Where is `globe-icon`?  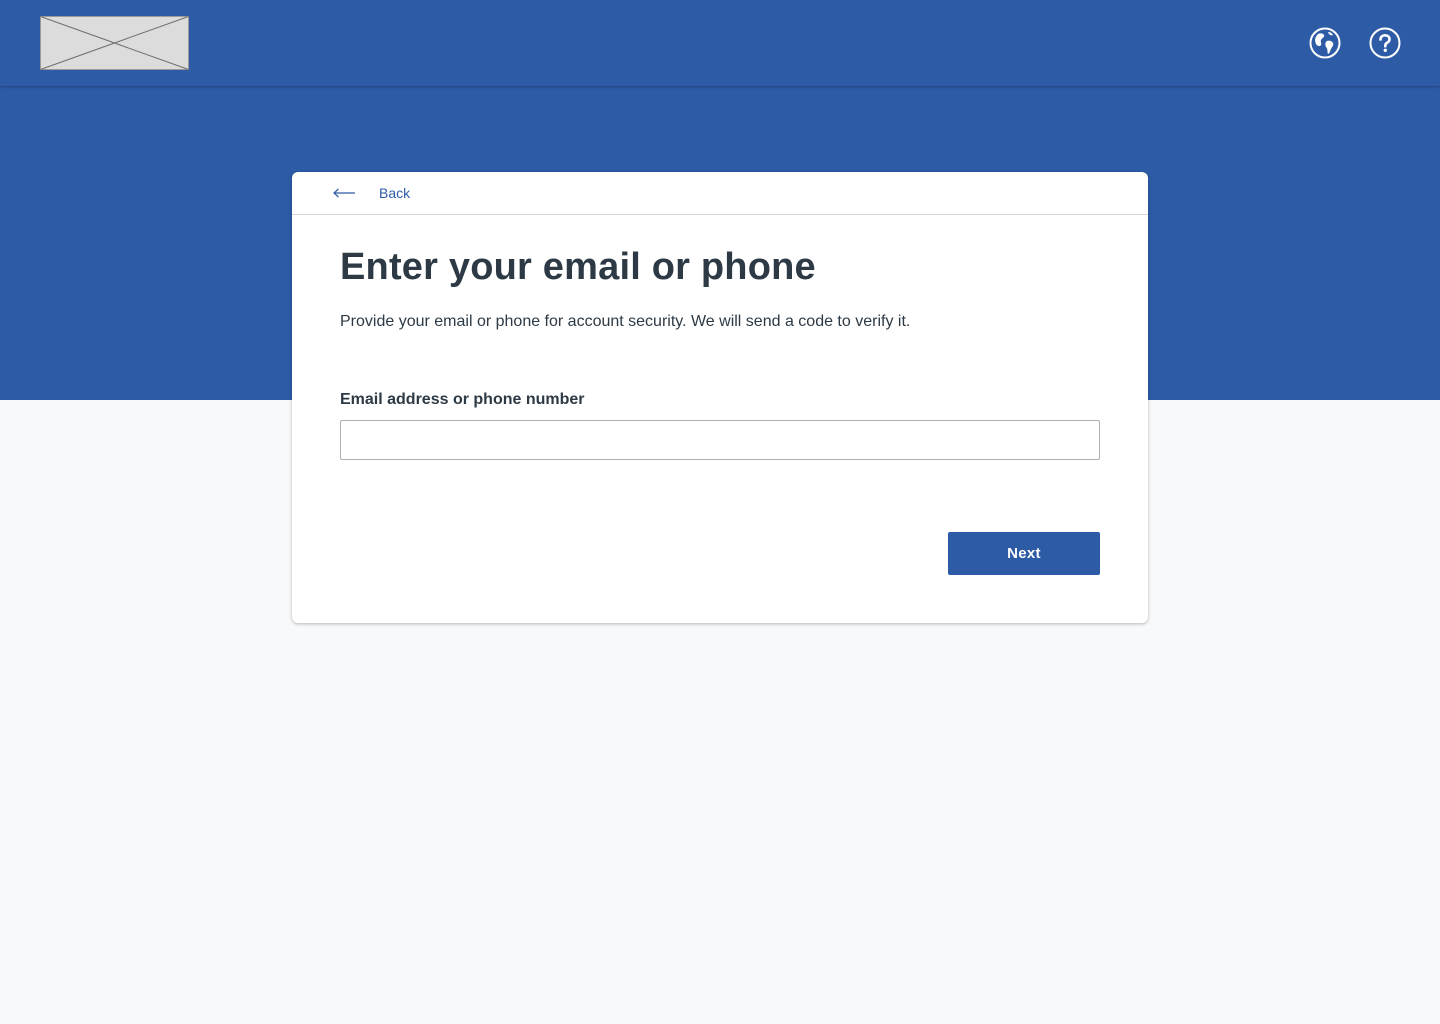
globe-icon is located at coordinates (1325, 43).